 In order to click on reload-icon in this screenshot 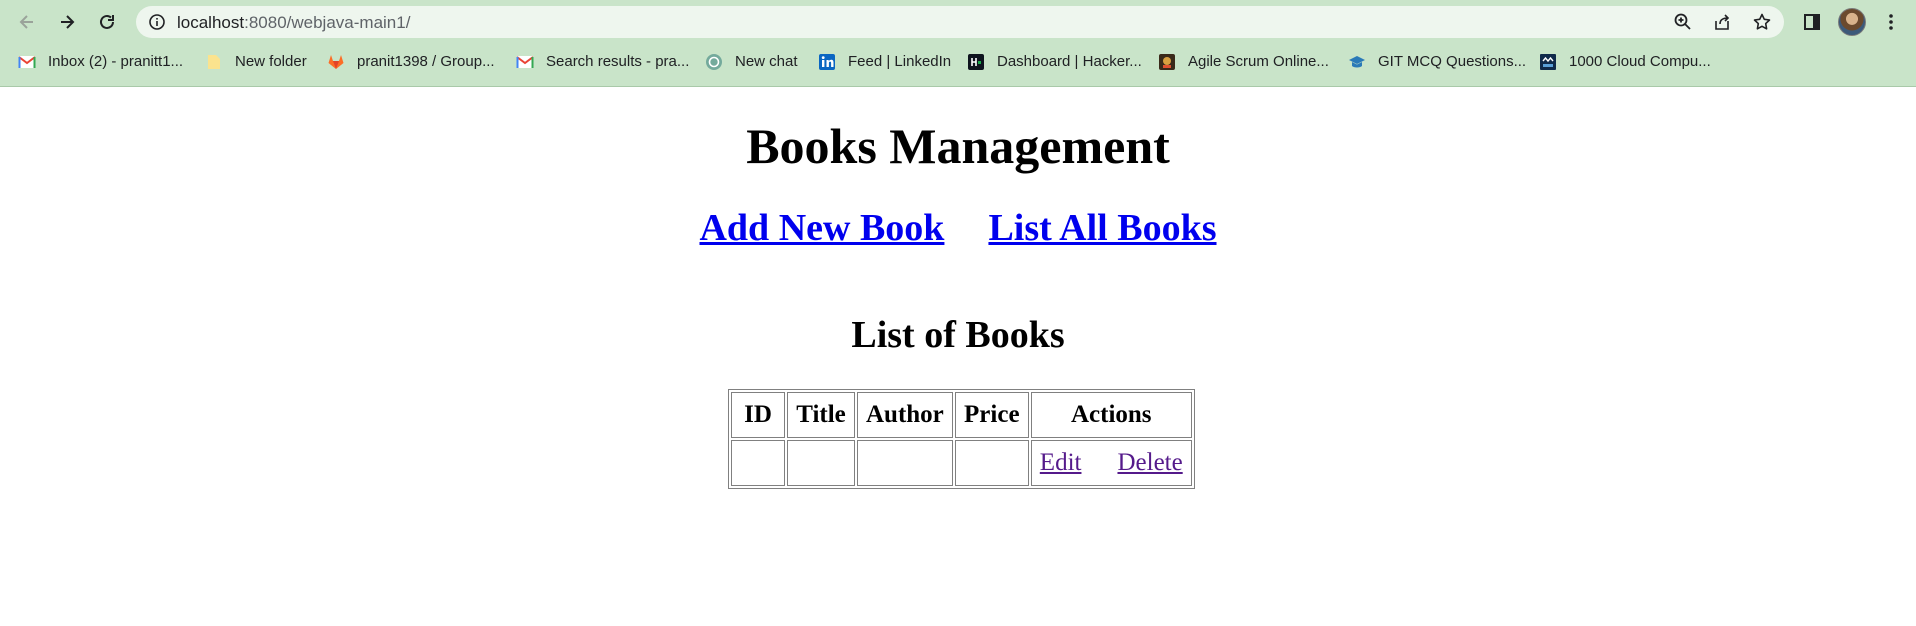, I will do `click(107, 21)`.